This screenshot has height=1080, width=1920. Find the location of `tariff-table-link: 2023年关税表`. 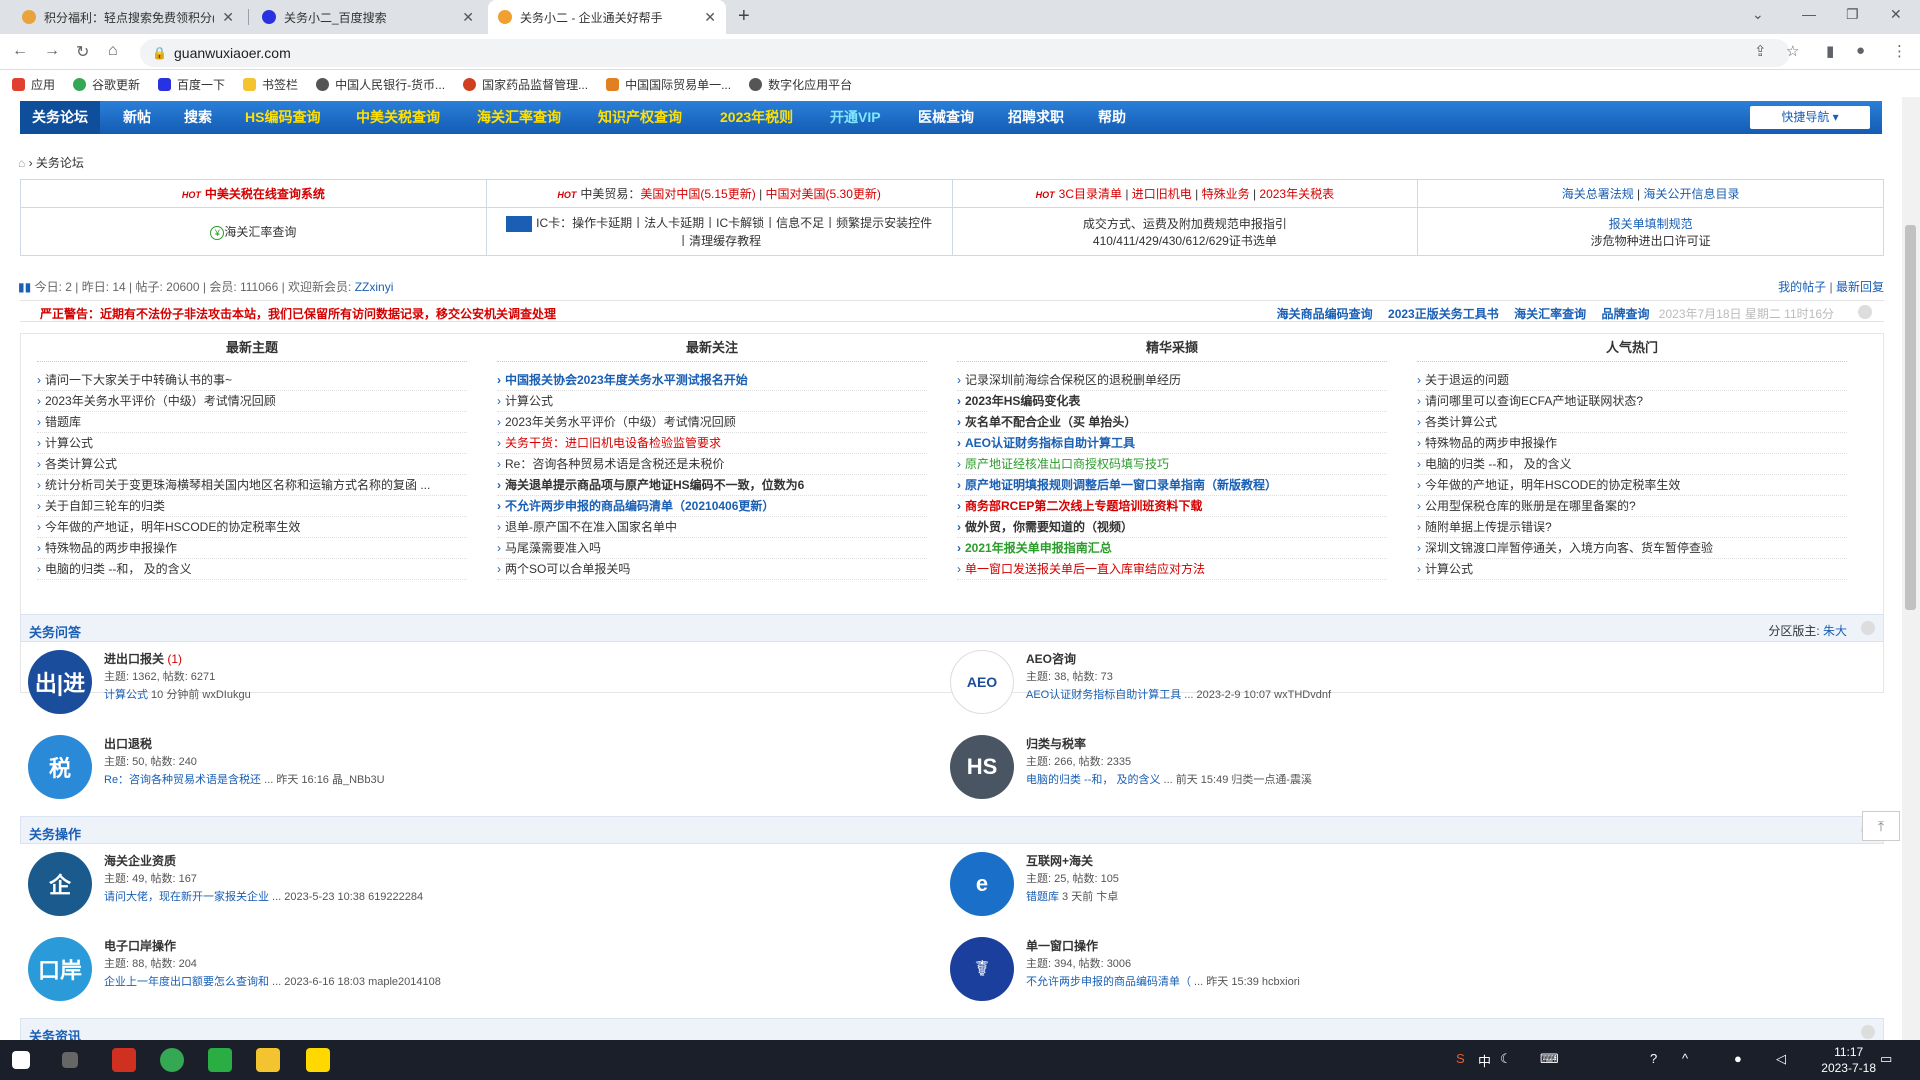

tariff-table-link: 2023年关税表 is located at coordinates (1296, 194).